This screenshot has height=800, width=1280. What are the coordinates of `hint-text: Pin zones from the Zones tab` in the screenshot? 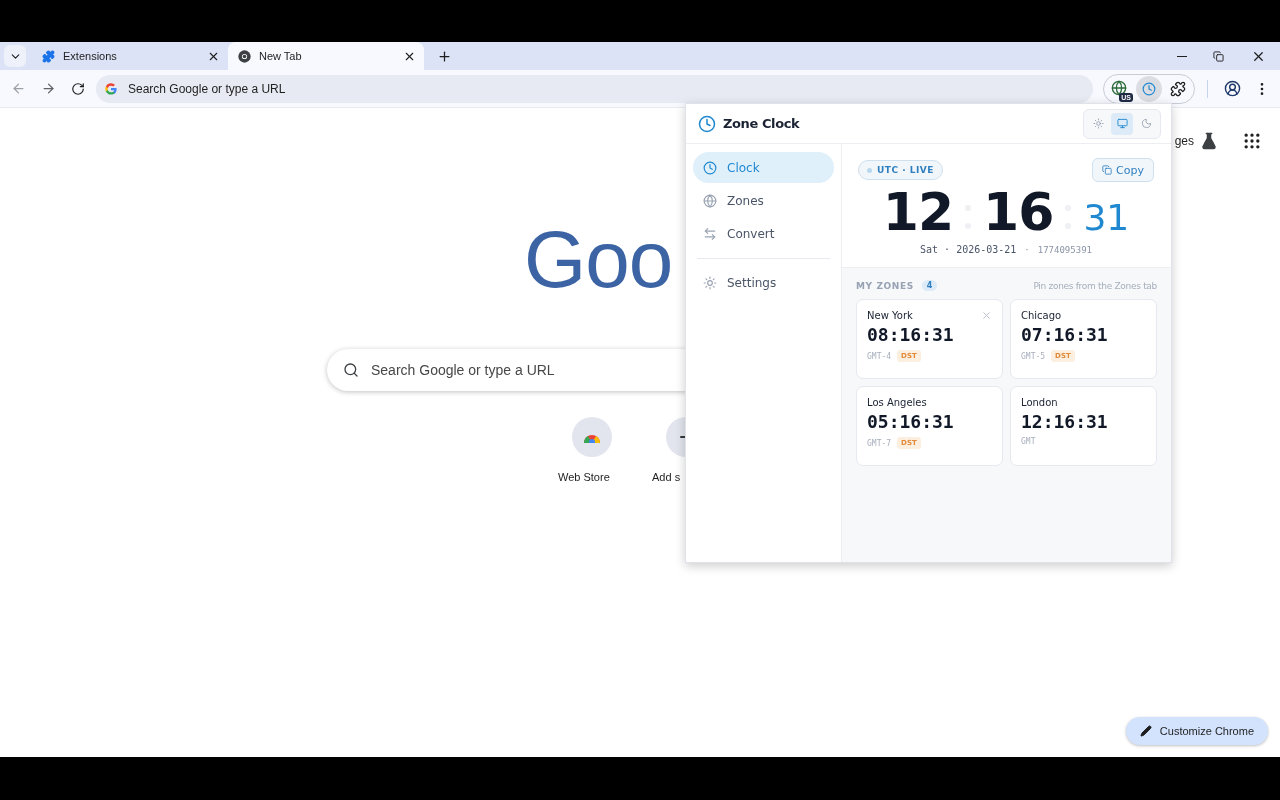 It's located at (1095, 285).